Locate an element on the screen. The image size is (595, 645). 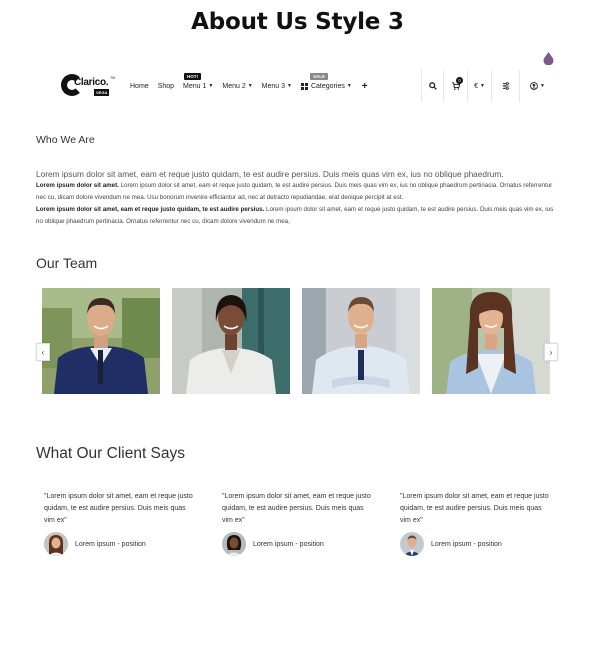
drop-icon is located at coordinates (548, 58).